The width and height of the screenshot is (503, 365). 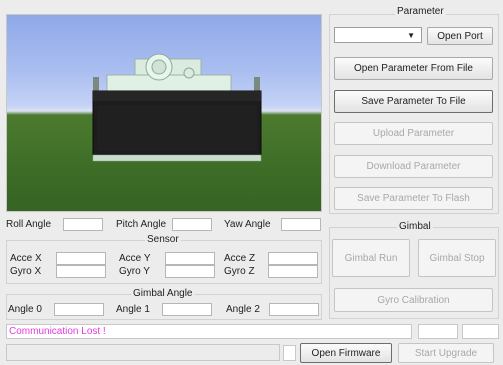 What do you see at coordinates (209, 331) in the screenshot?
I see `status-message: Communication Lost !` at bounding box center [209, 331].